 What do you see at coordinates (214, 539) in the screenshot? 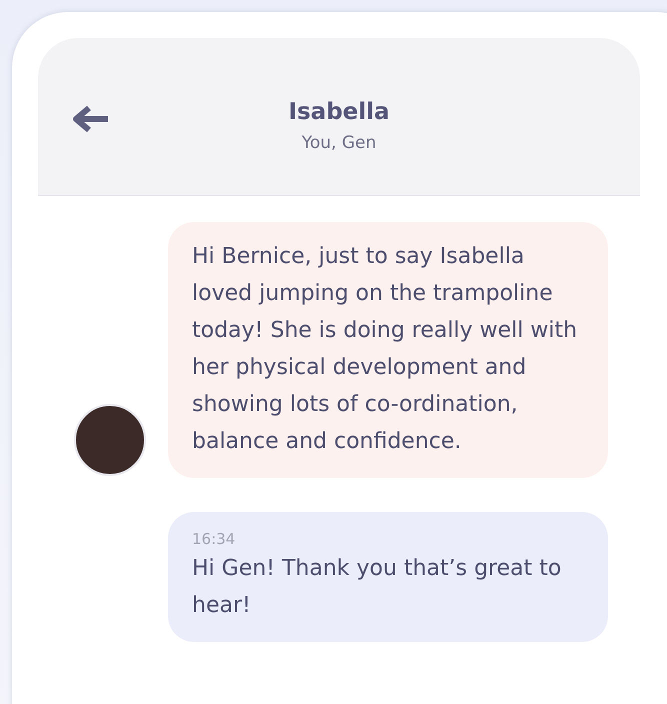
I see `message-time: 16:34` at bounding box center [214, 539].